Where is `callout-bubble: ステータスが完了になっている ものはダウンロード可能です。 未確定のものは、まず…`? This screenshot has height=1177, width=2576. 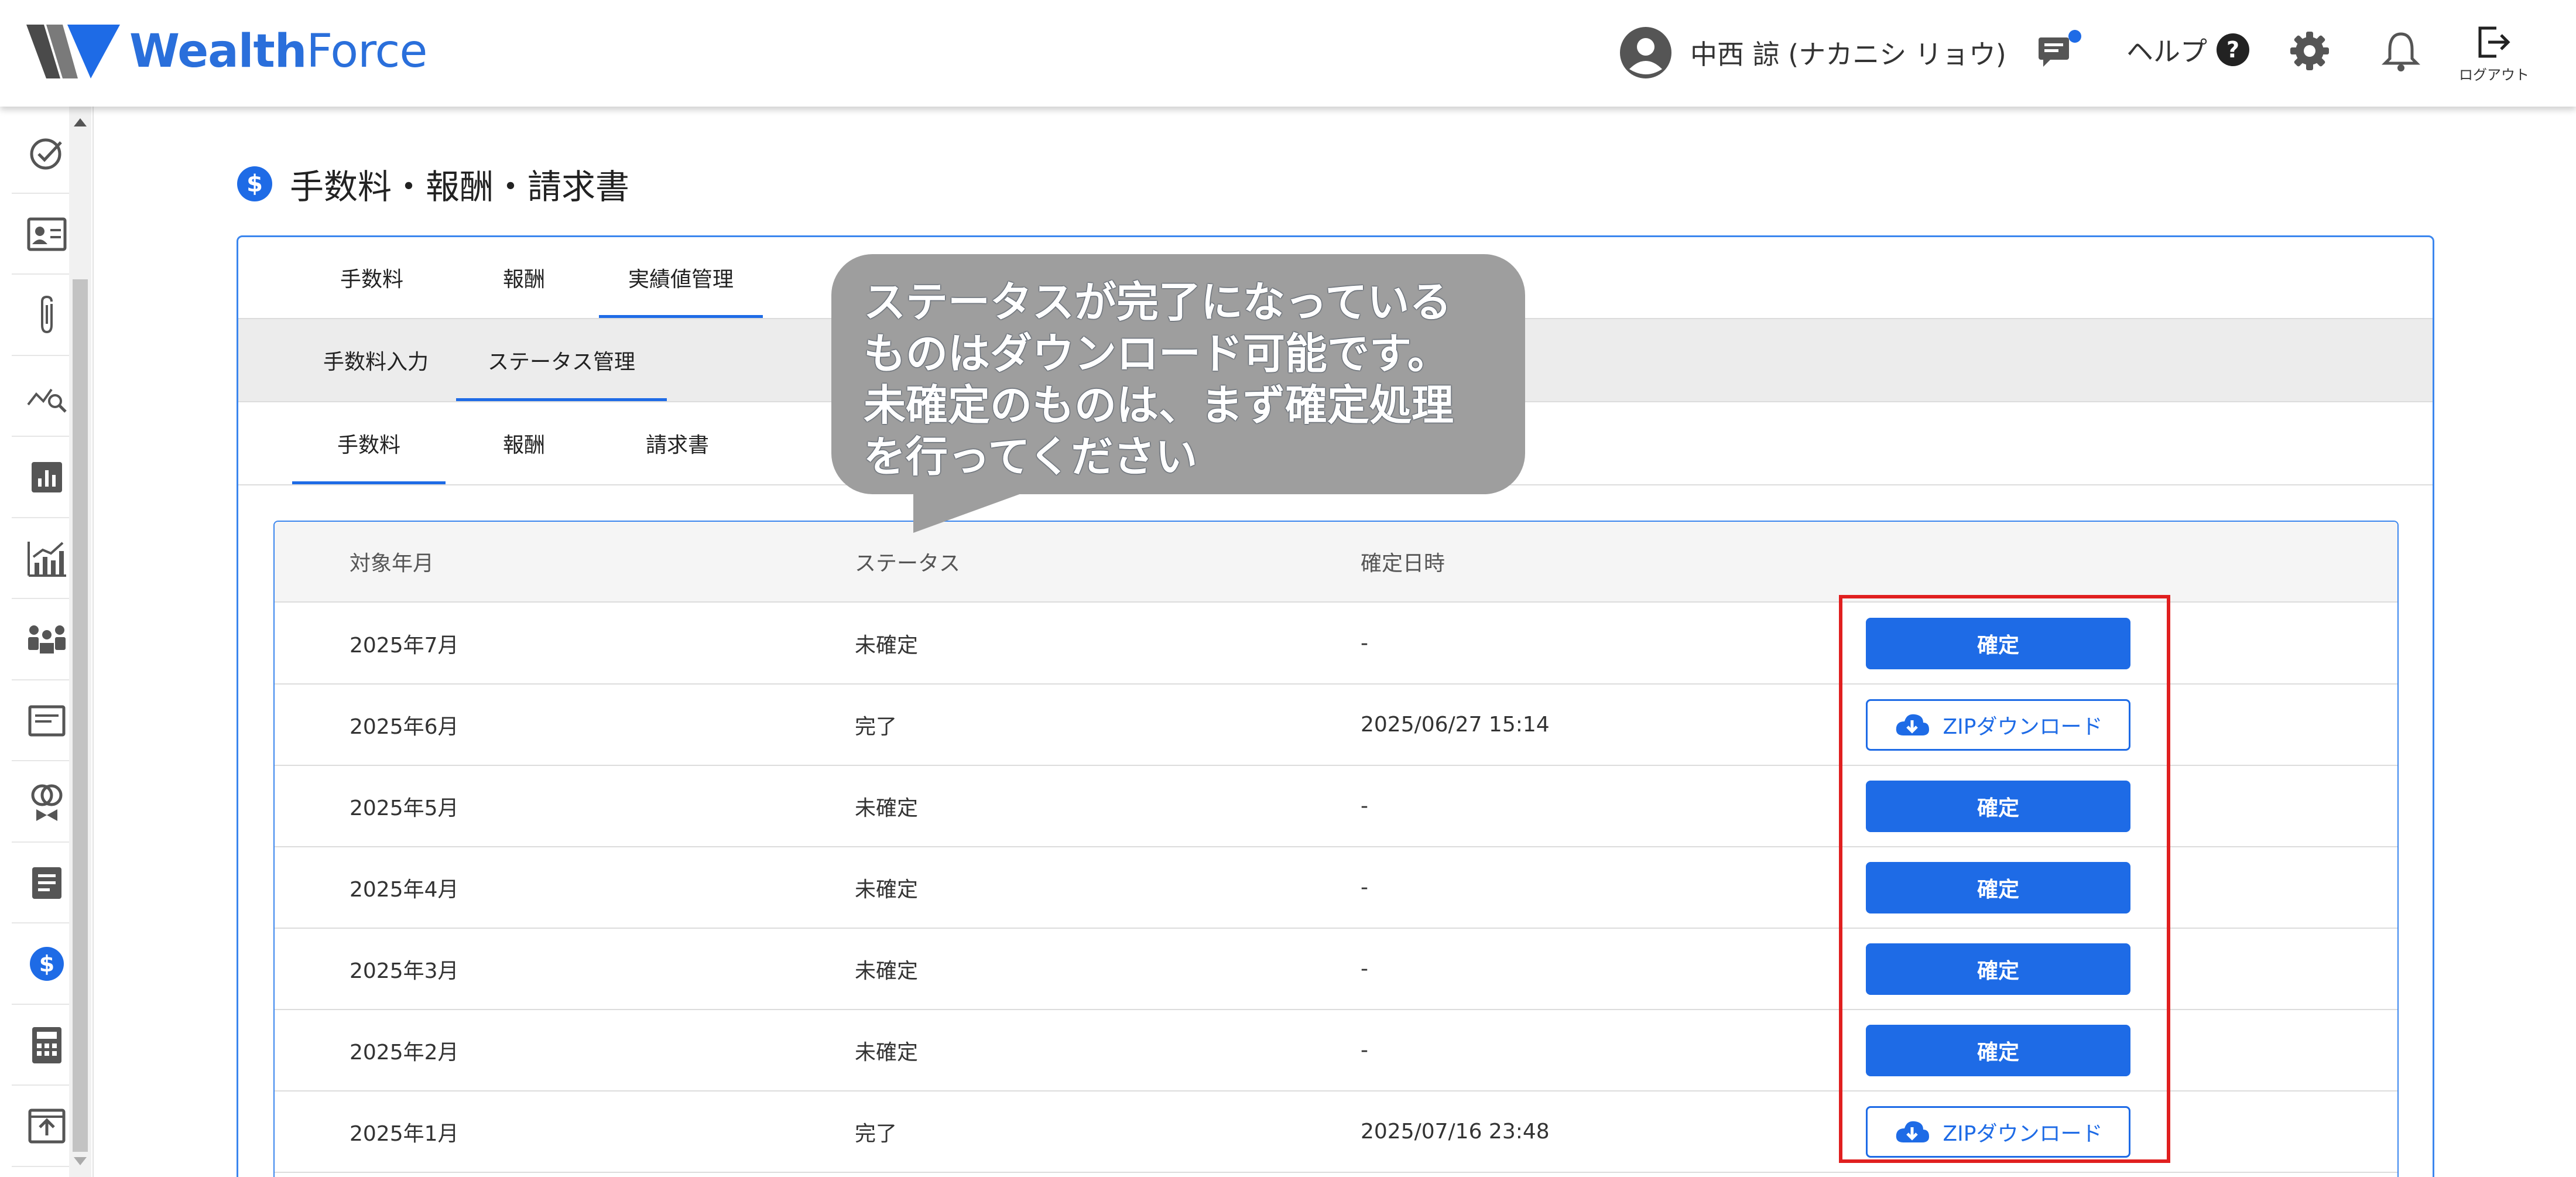 callout-bubble: ステータスが完了になっている ものはダウンロード可能です。 未確定のものは、まず… is located at coordinates (1178, 374).